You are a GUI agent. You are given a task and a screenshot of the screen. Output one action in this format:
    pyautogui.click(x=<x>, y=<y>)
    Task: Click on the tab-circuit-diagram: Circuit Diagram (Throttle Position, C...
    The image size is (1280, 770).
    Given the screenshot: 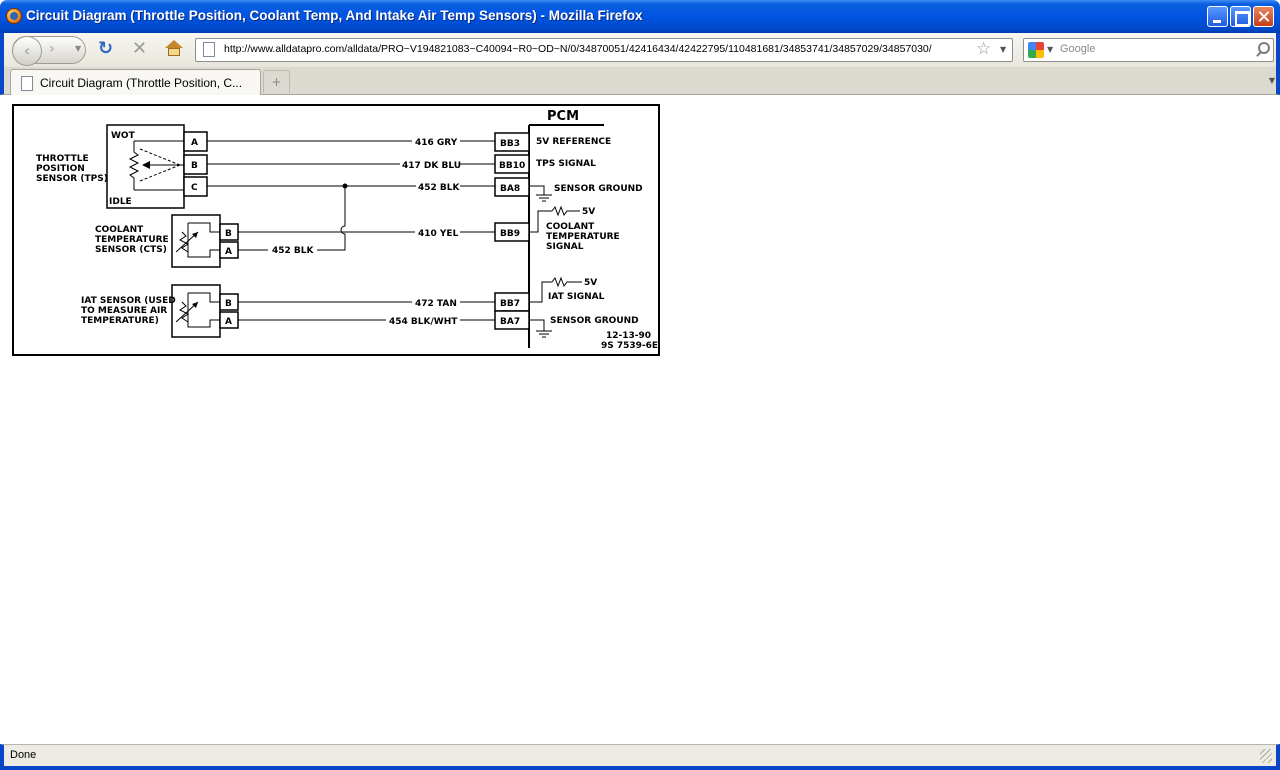 What is the action you would take?
    pyautogui.click(x=135, y=82)
    